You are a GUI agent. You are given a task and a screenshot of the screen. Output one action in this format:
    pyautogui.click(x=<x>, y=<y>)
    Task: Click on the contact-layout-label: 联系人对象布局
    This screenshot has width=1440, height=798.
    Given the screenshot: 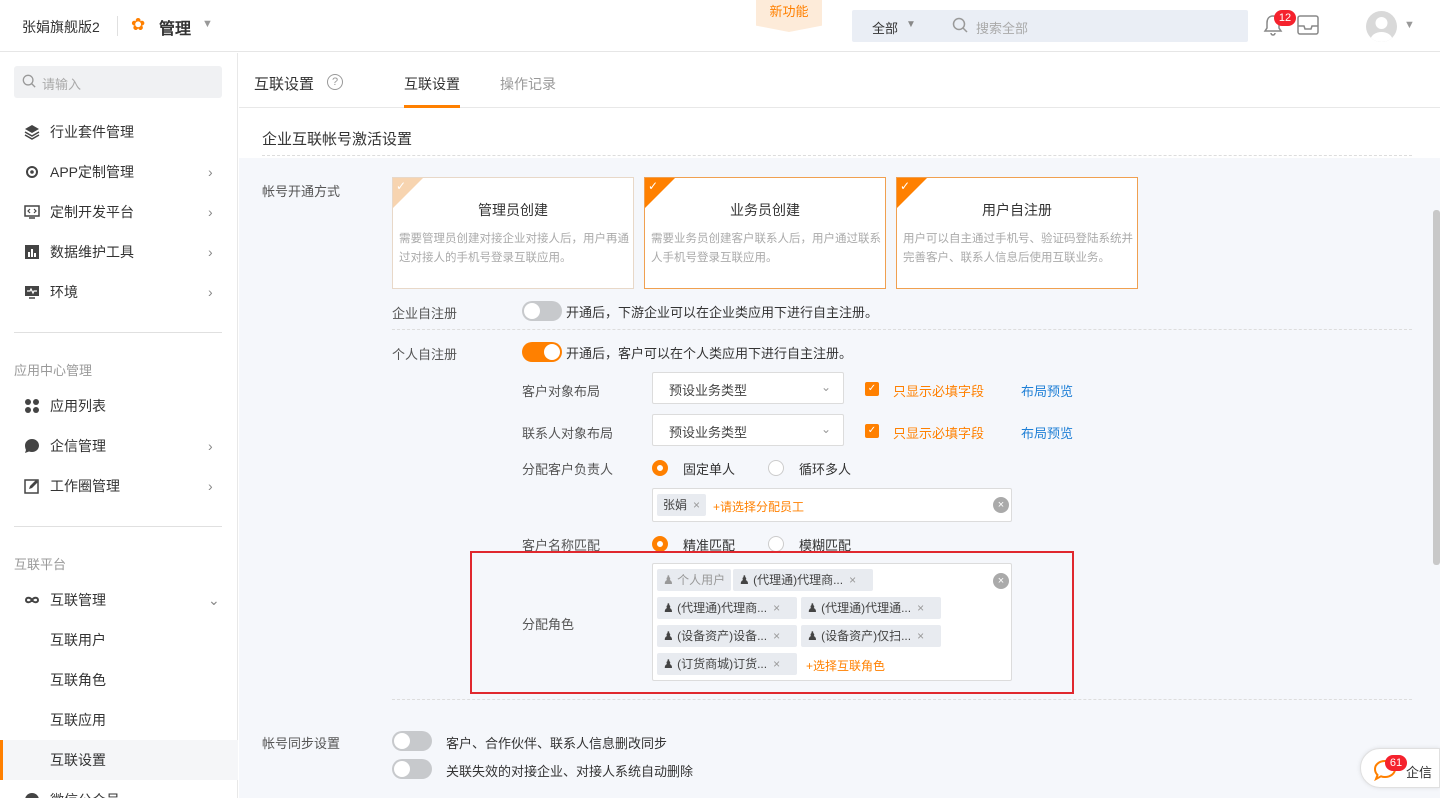 What is the action you would take?
    pyautogui.click(x=568, y=433)
    